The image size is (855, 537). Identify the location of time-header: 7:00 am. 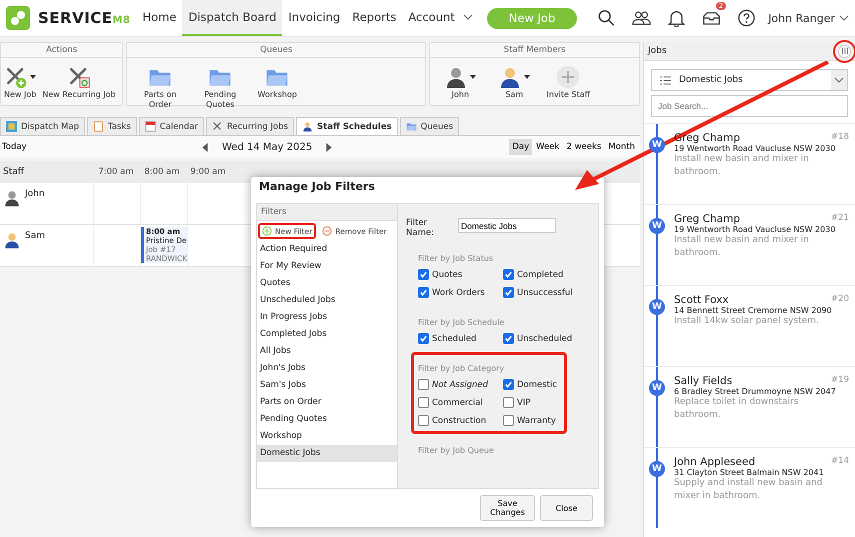
(116, 172).